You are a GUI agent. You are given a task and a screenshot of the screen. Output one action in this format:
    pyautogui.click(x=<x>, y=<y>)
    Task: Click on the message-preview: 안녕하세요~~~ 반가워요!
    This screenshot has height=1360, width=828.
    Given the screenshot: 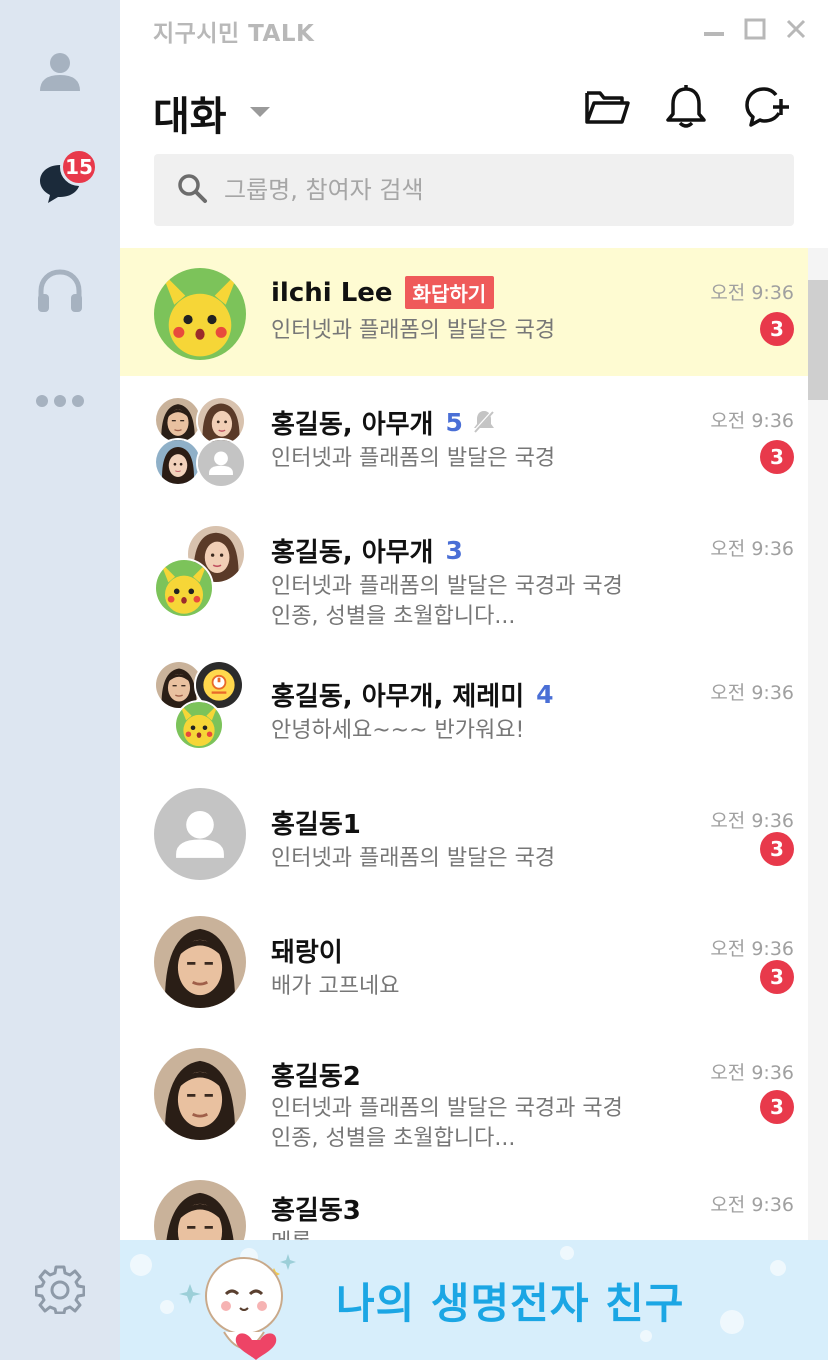 What is the action you would take?
    pyautogui.click(x=471, y=731)
    